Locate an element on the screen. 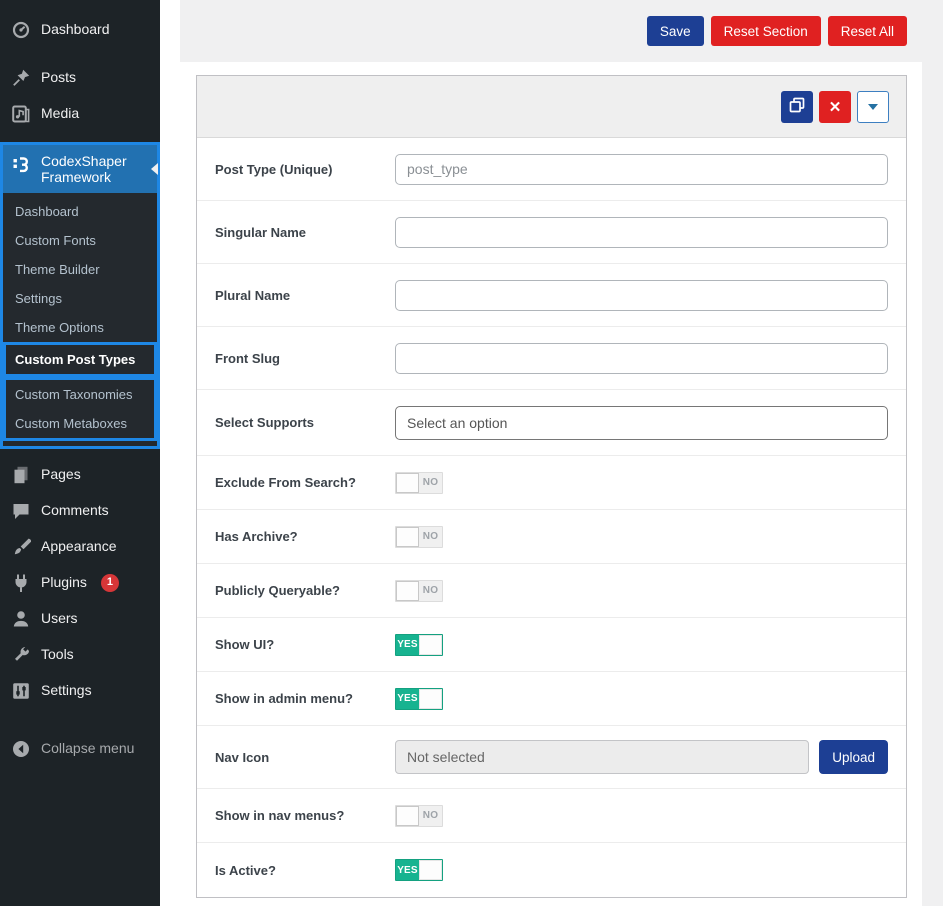 Image resolution: width=943 pixels, height=906 pixels. form-row-plural-name: Plural Name is located at coordinates (551, 295).